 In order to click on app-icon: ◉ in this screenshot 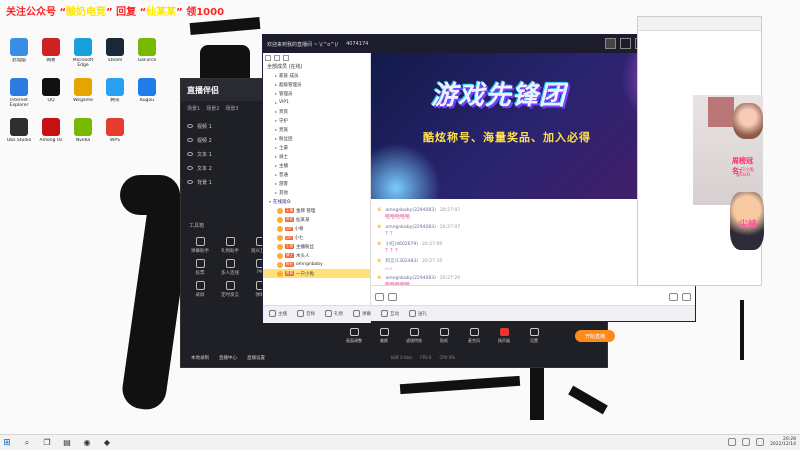, I will do `click(87, 443)`.